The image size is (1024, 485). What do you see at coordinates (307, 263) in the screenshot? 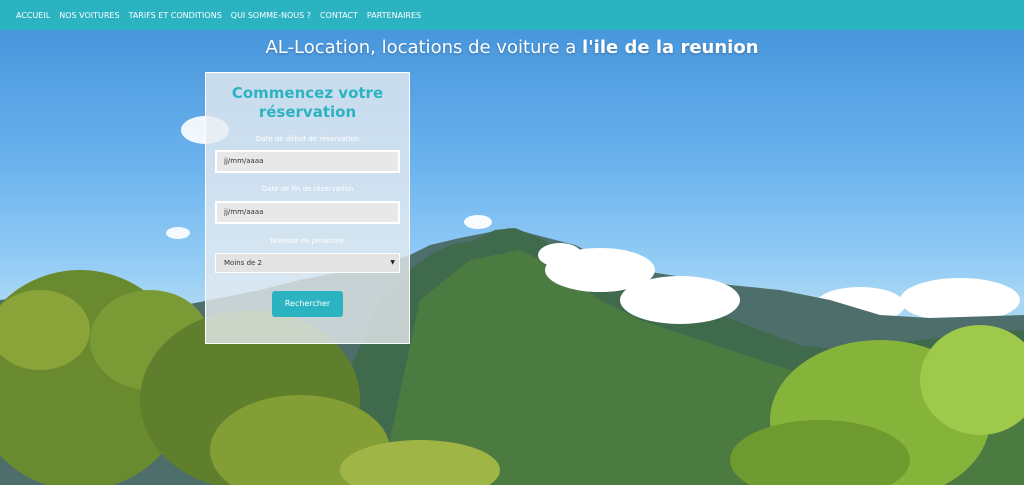
I see `people-count-select: Moins de 2 ▼` at bounding box center [307, 263].